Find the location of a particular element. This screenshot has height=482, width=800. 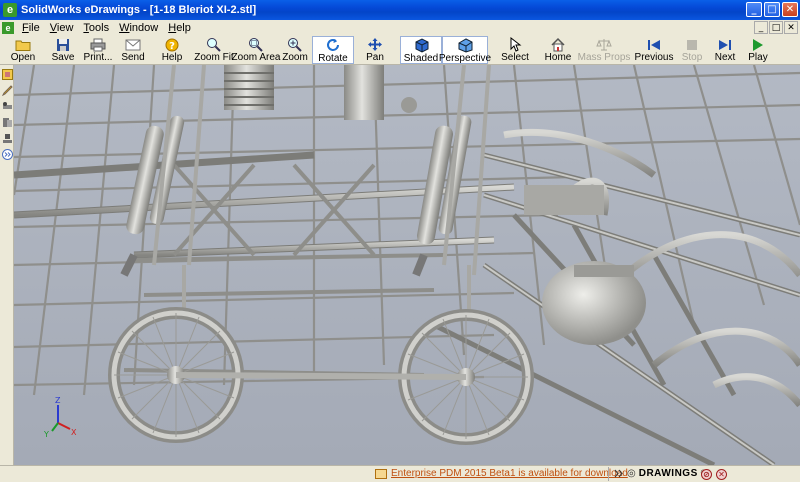

perspective-cube-icon is located at coordinates (465, 45).